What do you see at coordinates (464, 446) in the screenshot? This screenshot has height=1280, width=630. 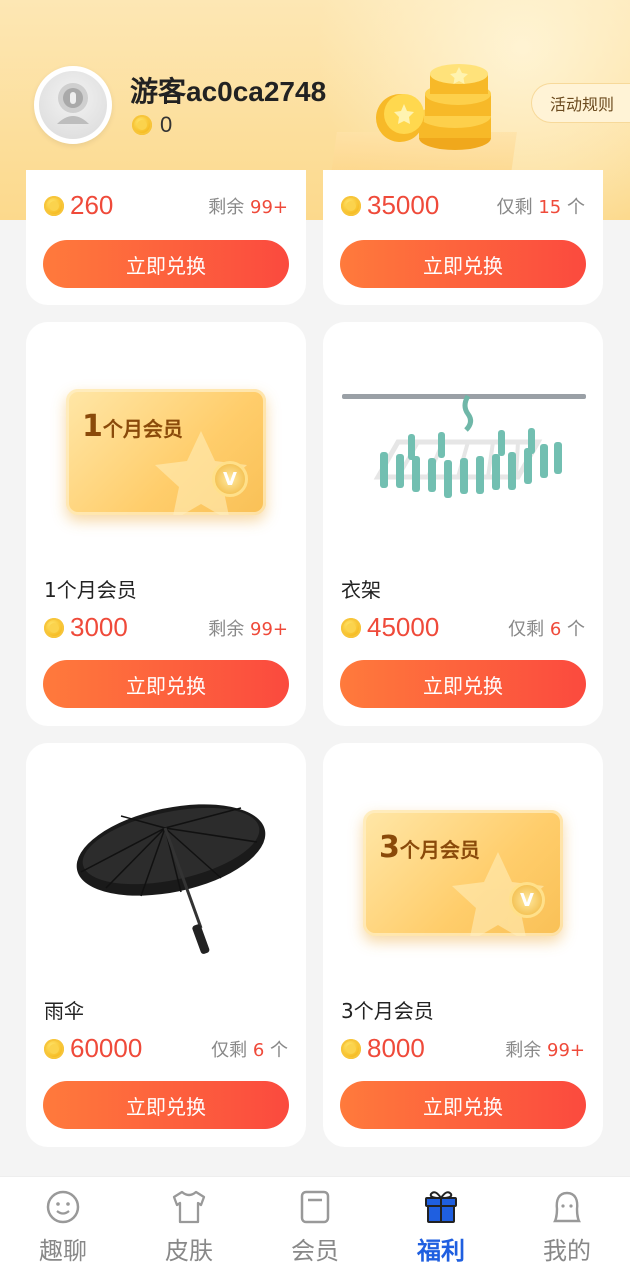 I see `hanger-icon` at bounding box center [464, 446].